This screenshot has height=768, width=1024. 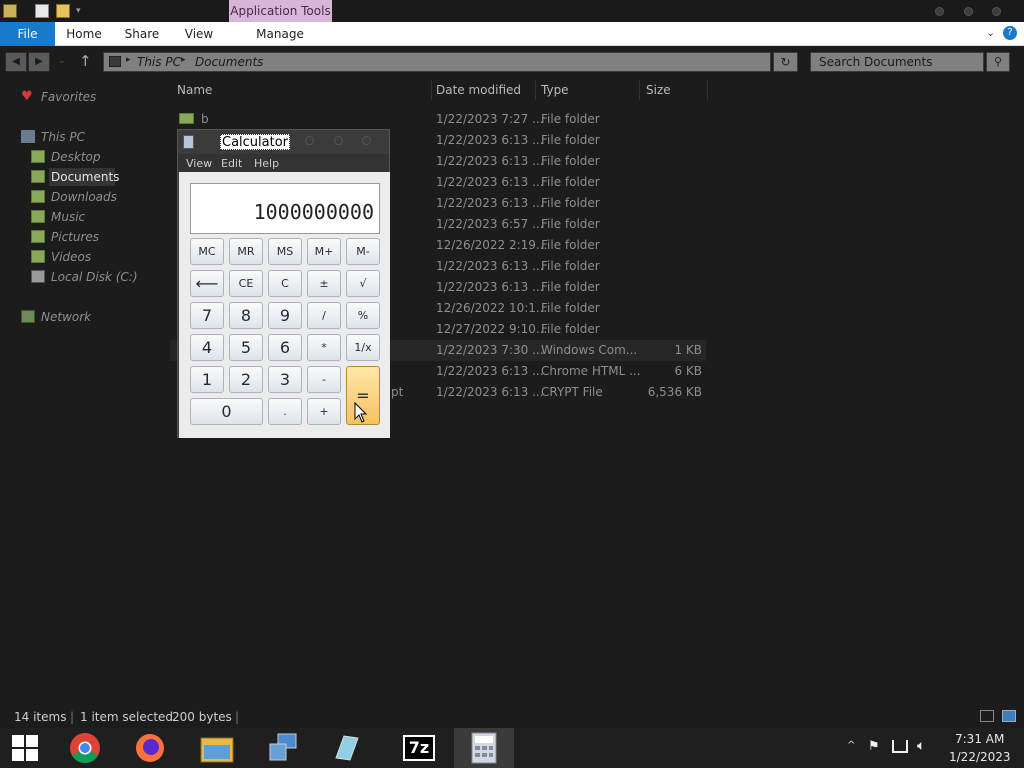 I want to click on breadcrumb-this-pc: This PC, so click(x=159, y=62).